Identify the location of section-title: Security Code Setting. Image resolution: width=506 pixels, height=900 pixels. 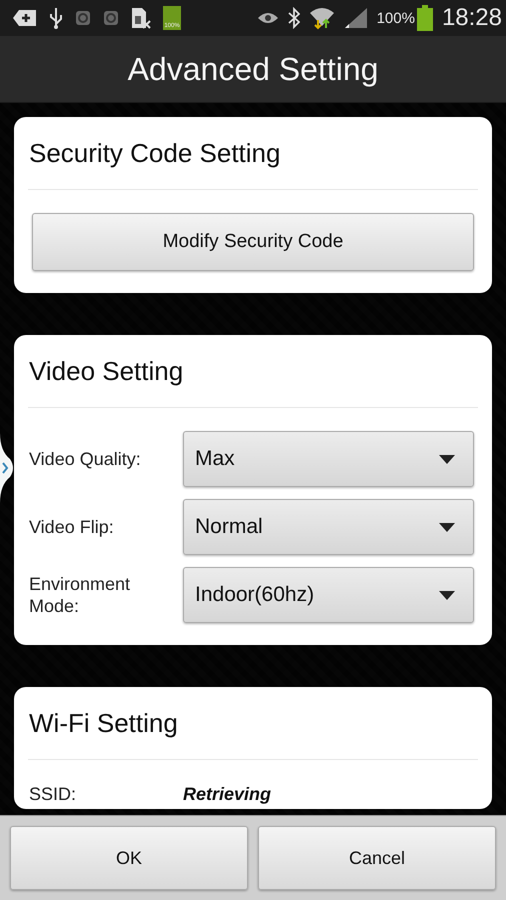
(154, 153).